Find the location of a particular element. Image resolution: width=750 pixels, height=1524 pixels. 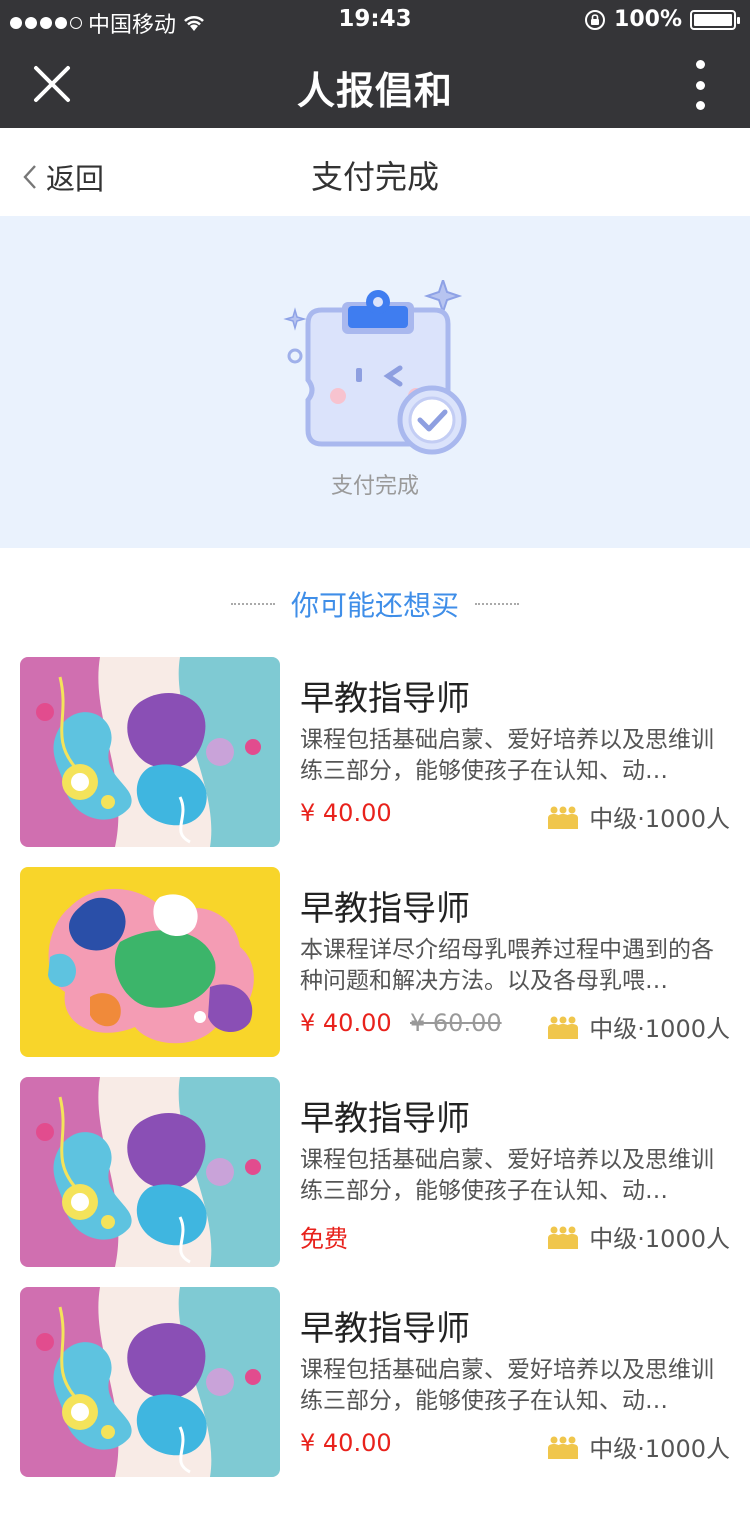

nav-title: 人报倡和 is located at coordinates (374, 91).